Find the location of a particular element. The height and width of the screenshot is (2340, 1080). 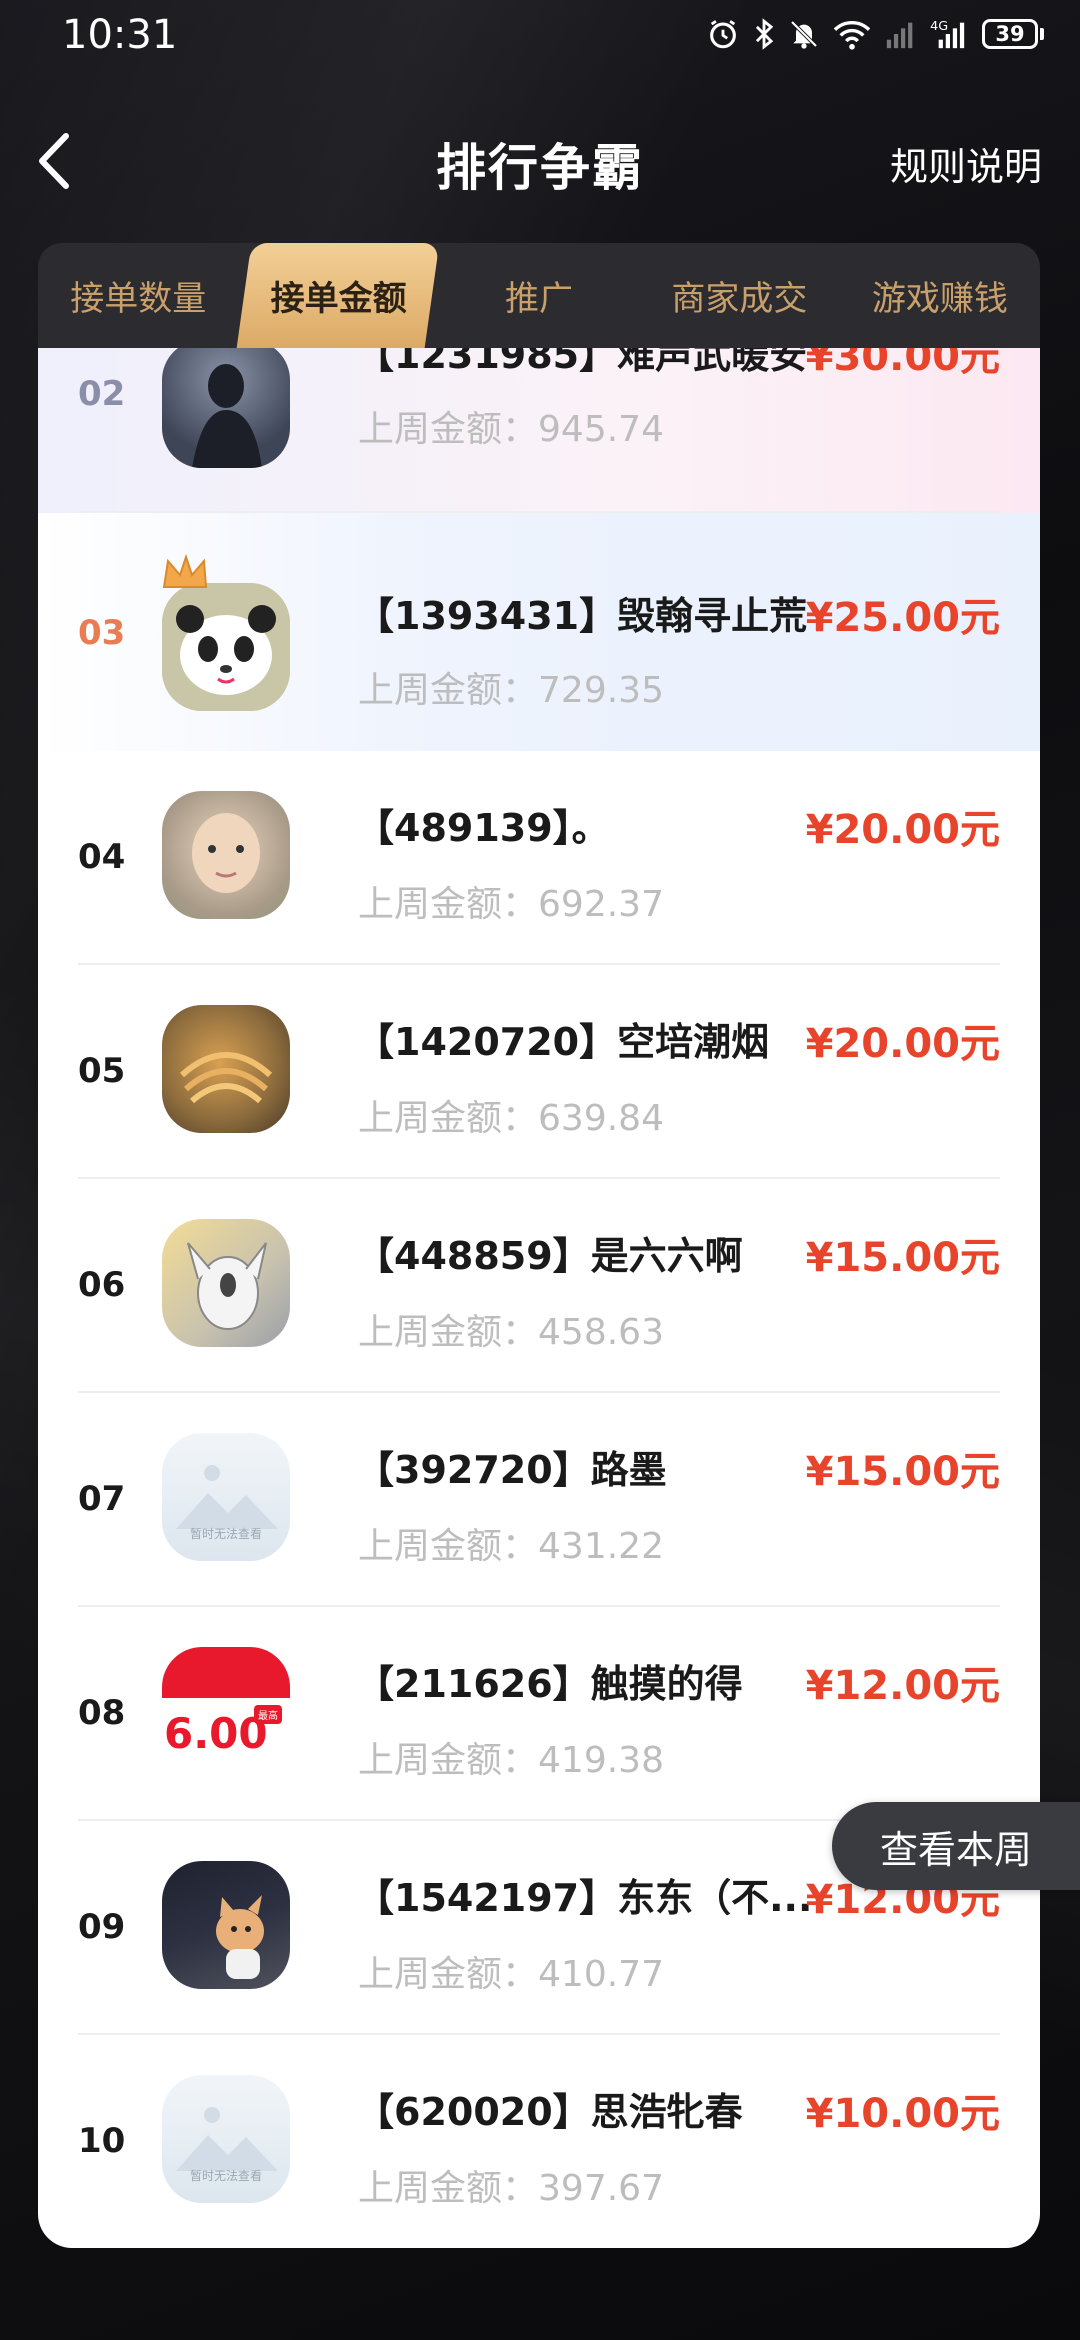

last-week-amount: 上周金额：945.74 is located at coordinates (511, 426).